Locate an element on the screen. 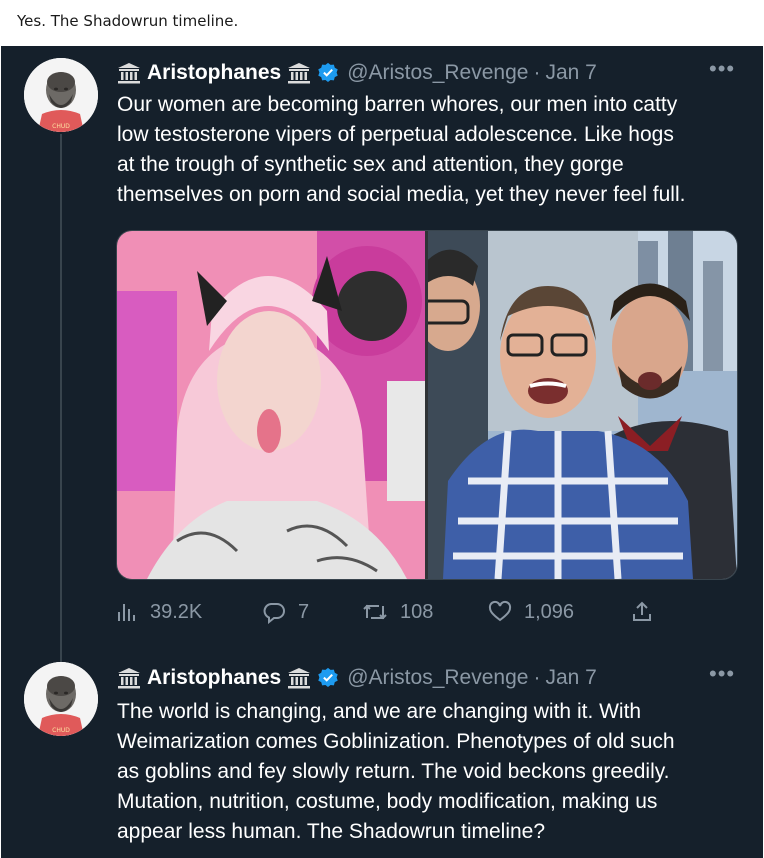 Image resolution: width=764 pixels, height=858 pixels. retweet-icon is located at coordinates (375, 612).